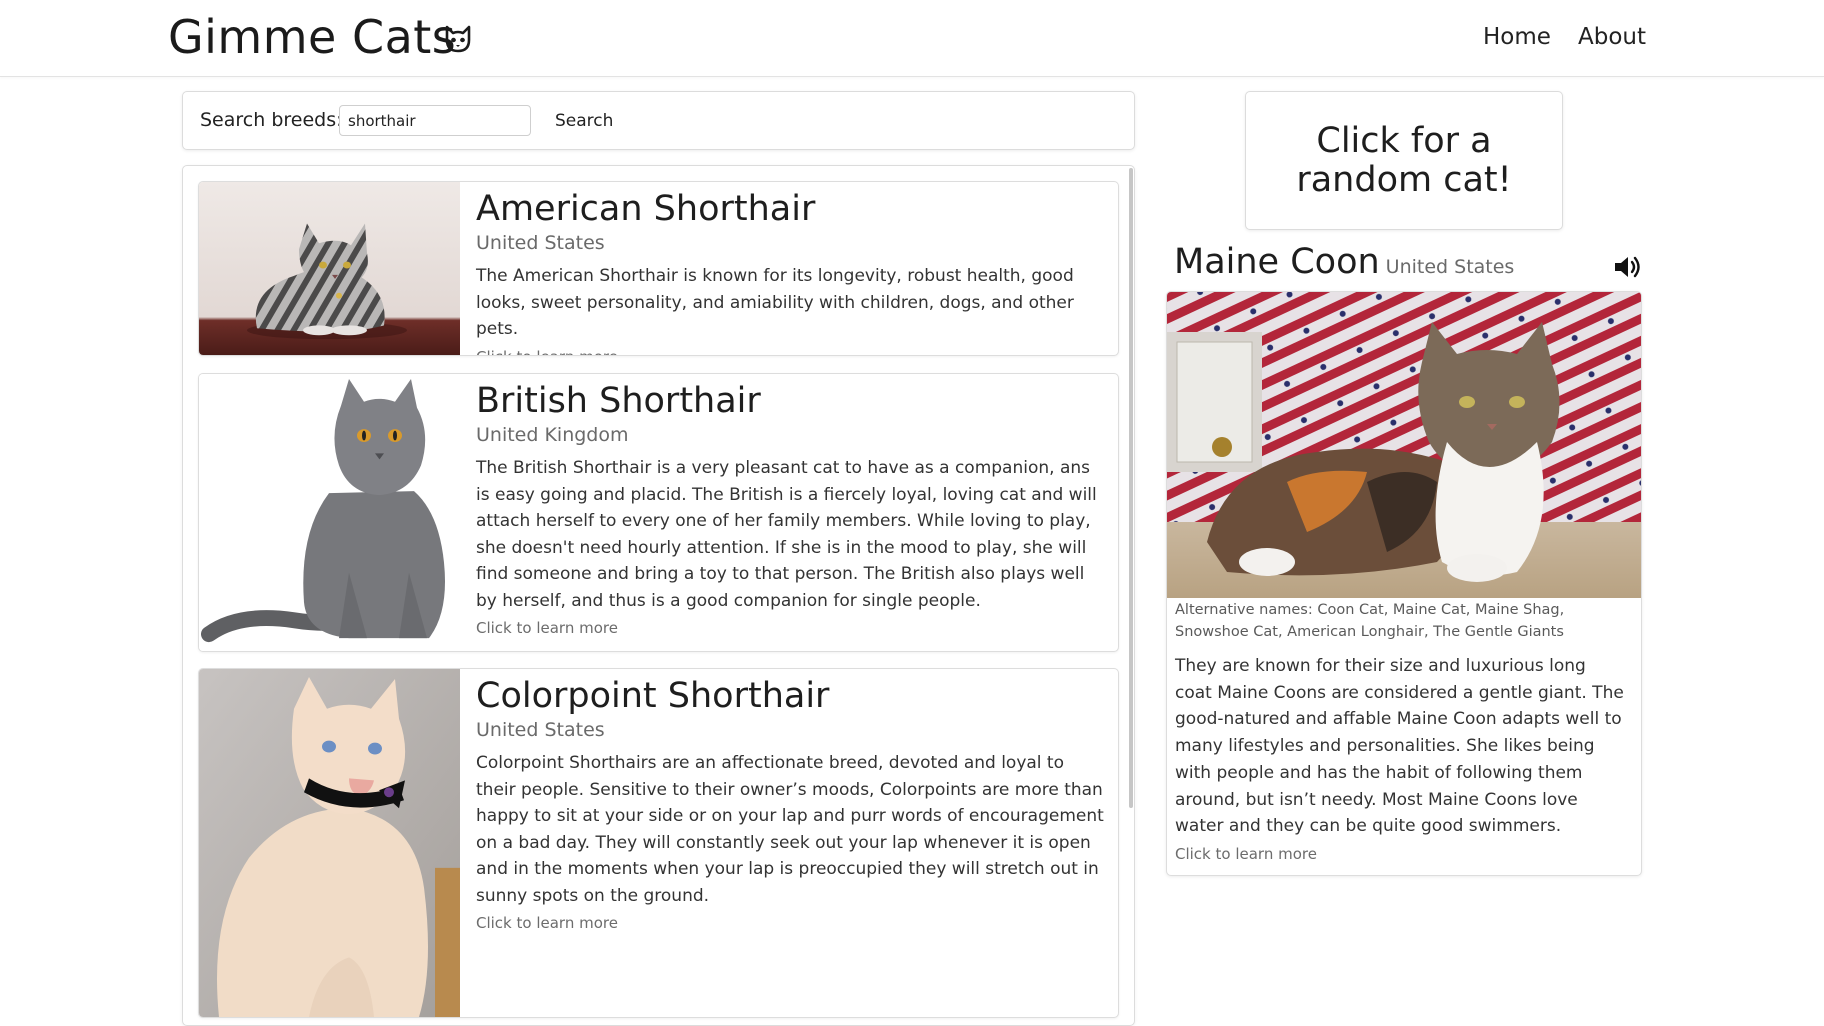  I want to click on search-panel: Search breeds: Search, so click(658, 120).